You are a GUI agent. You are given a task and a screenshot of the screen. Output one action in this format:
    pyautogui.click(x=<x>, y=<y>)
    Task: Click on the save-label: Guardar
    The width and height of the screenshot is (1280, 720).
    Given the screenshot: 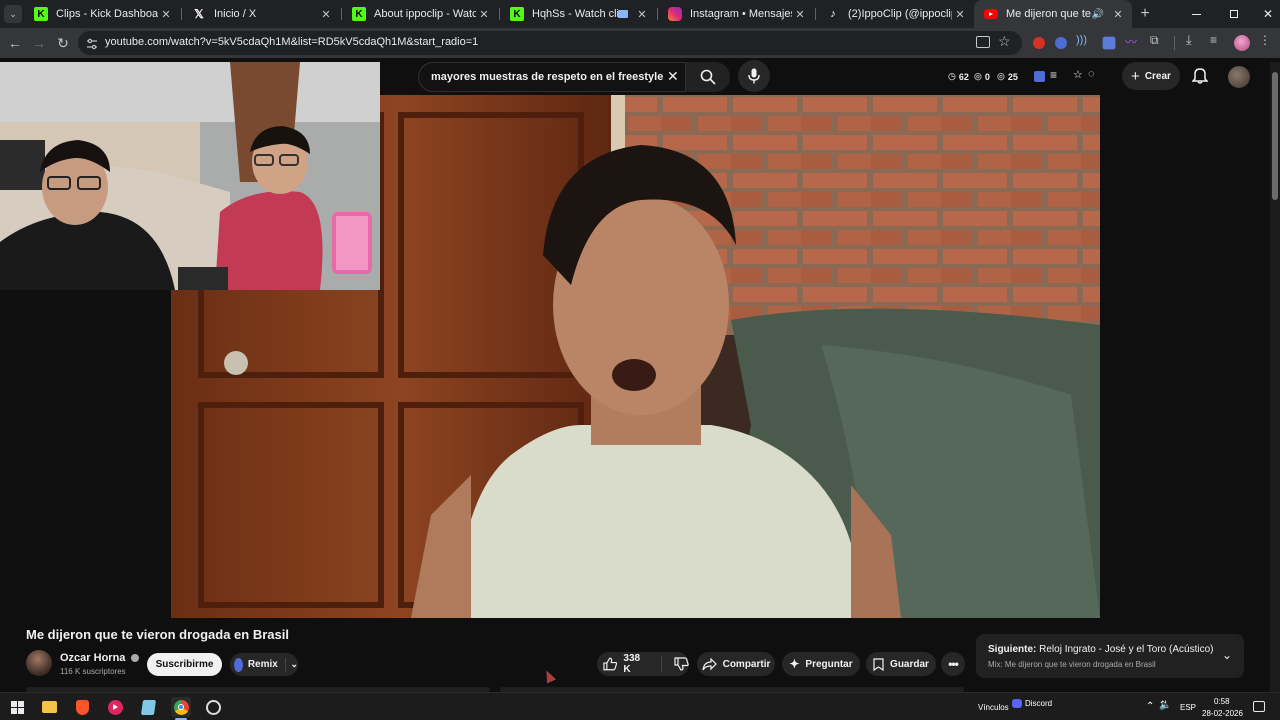 What is the action you would take?
    pyautogui.click(x=909, y=664)
    